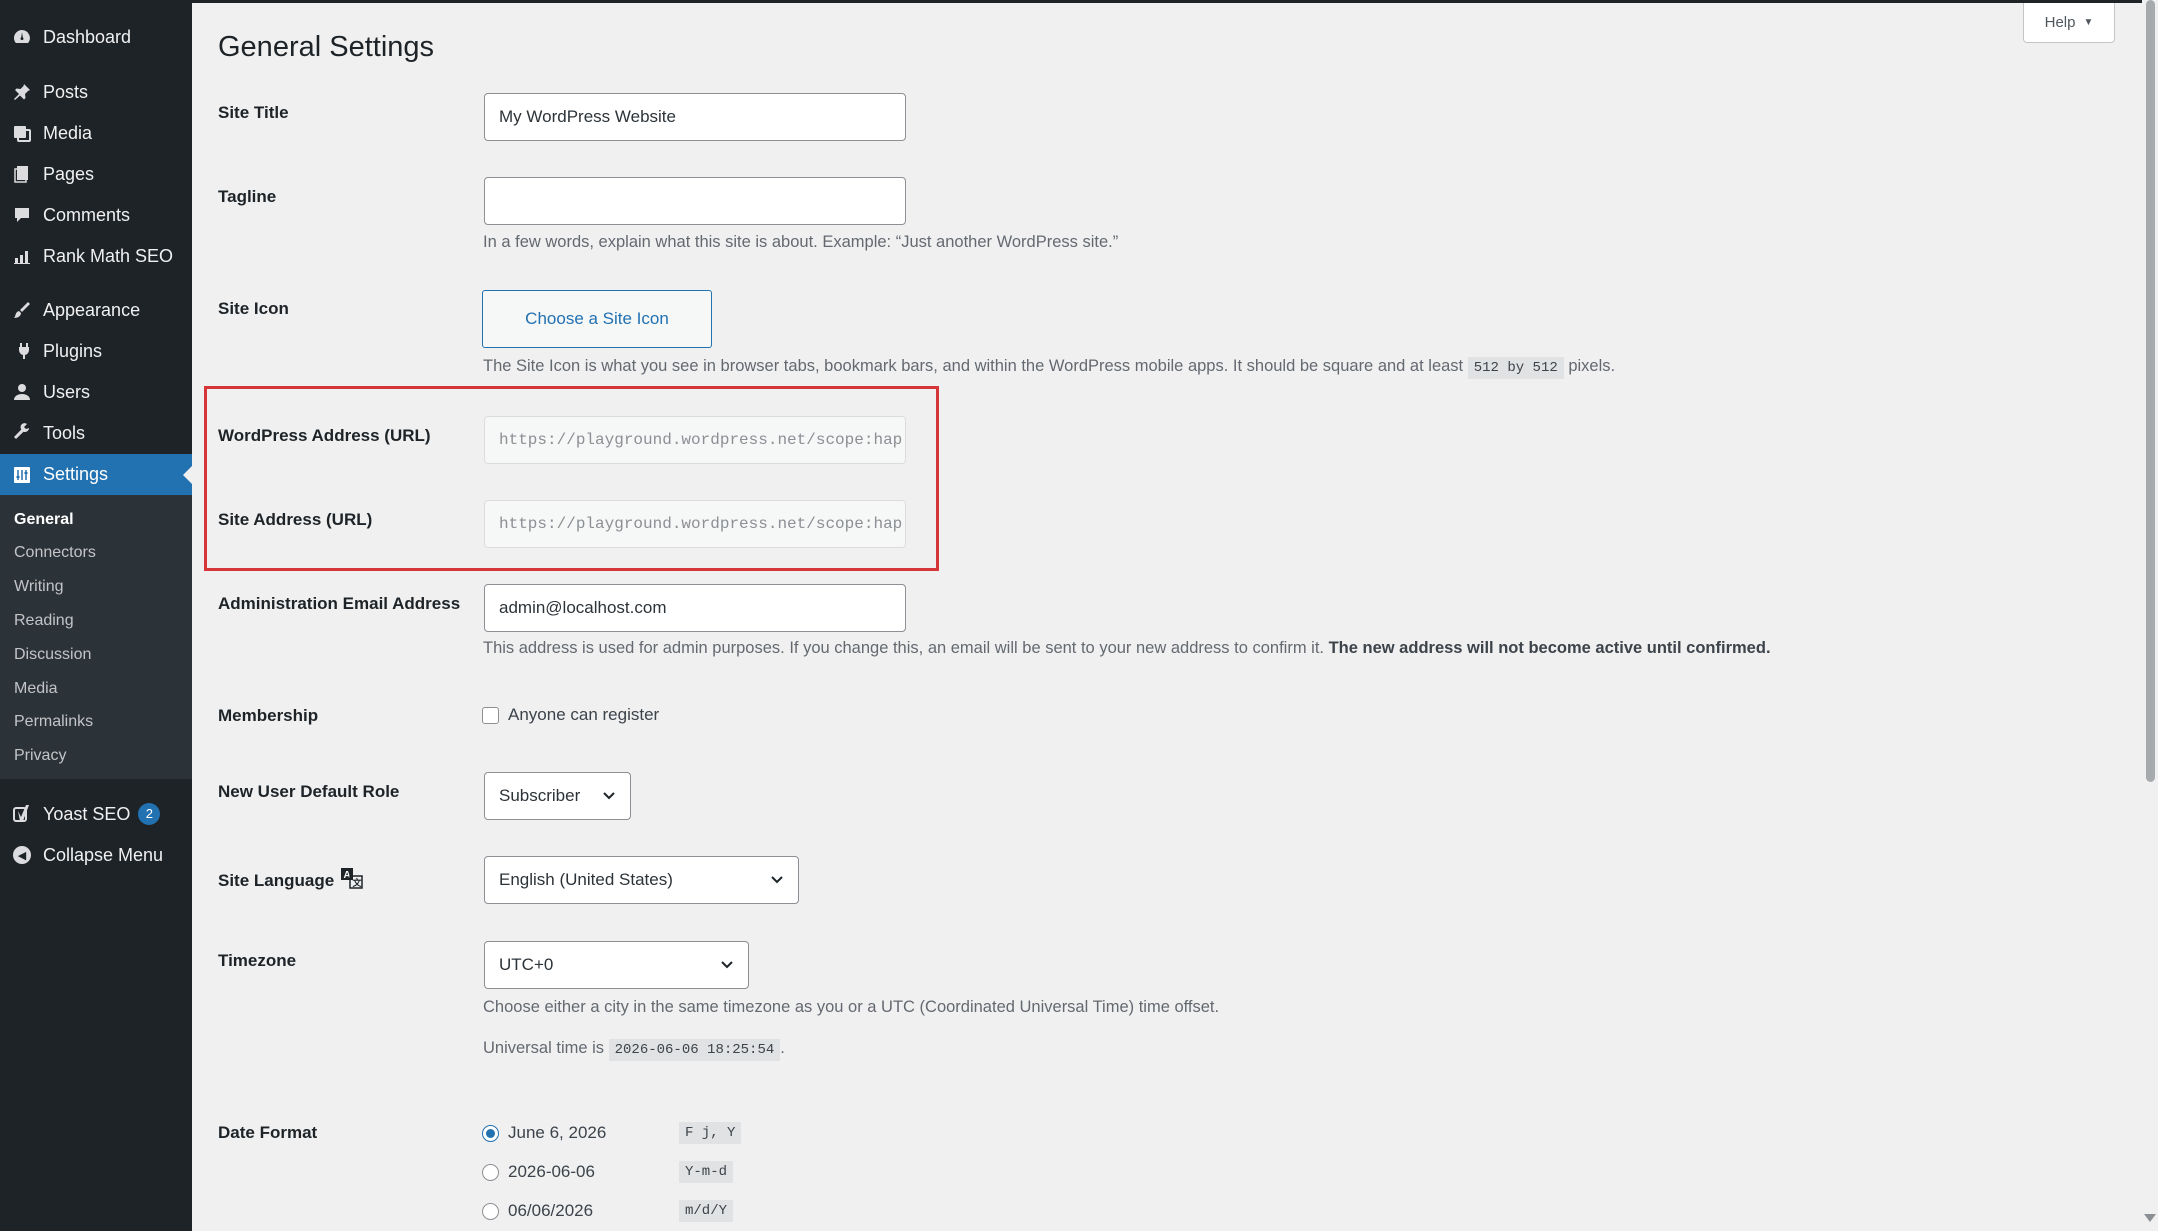 The height and width of the screenshot is (1231, 2158). I want to click on submenu-connectors: Connectors, so click(55, 553).